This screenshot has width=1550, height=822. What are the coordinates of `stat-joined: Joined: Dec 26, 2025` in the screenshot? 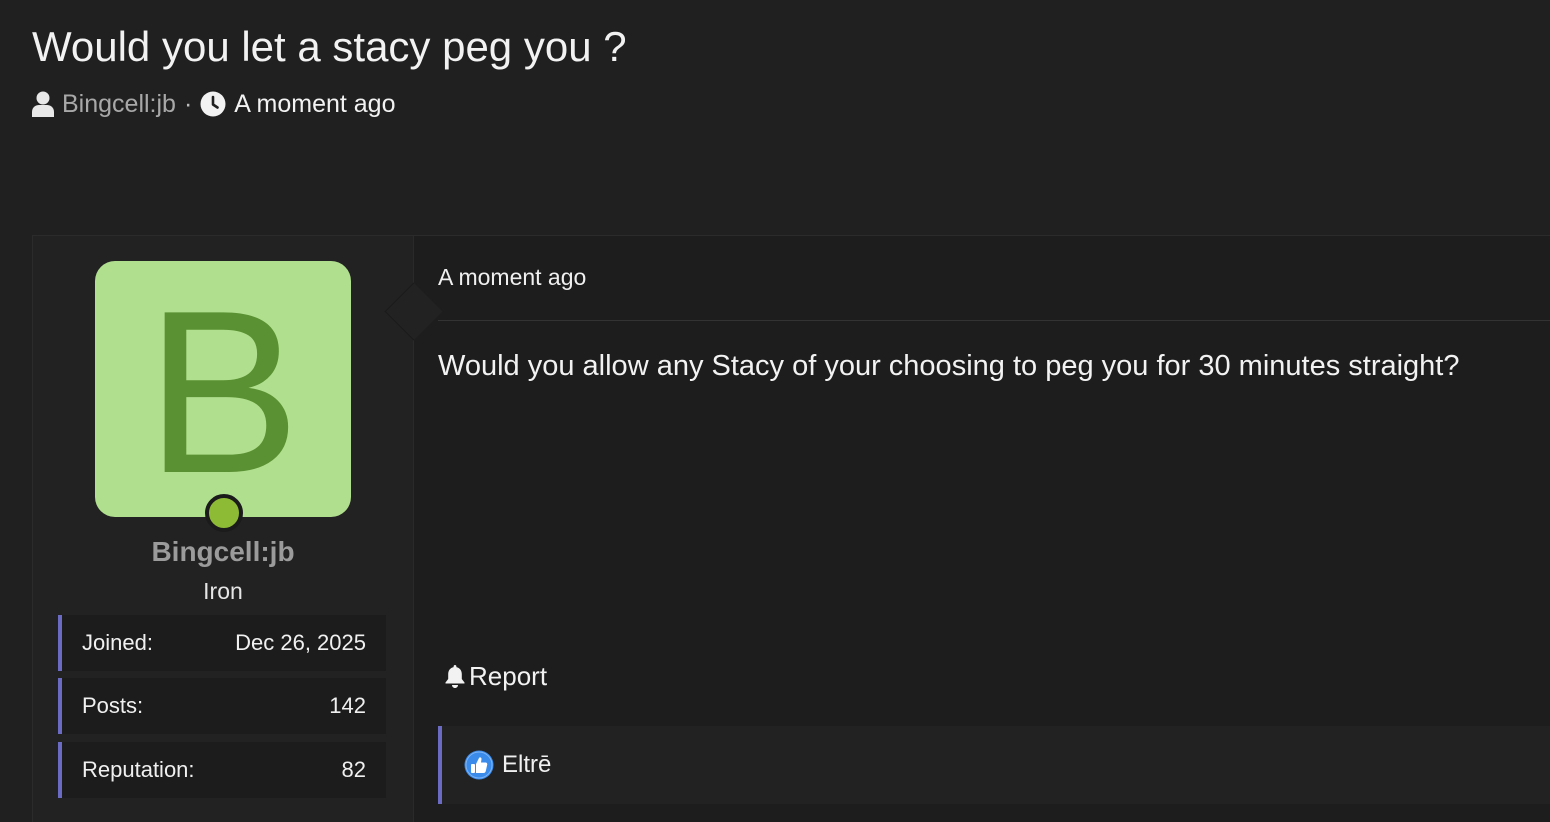 It's located at (222, 643).